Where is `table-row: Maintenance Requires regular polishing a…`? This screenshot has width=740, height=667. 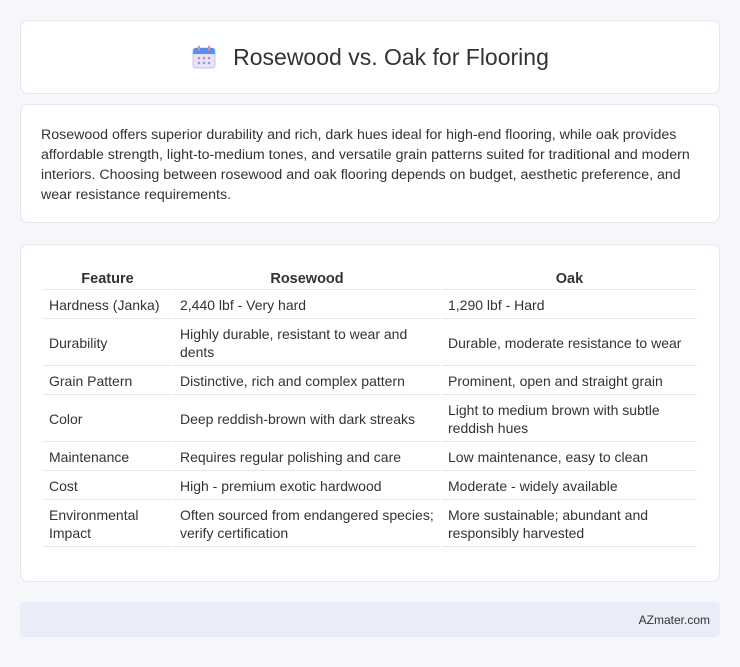 table-row: Maintenance Requires regular polishing a… is located at coordinates (370, 457).